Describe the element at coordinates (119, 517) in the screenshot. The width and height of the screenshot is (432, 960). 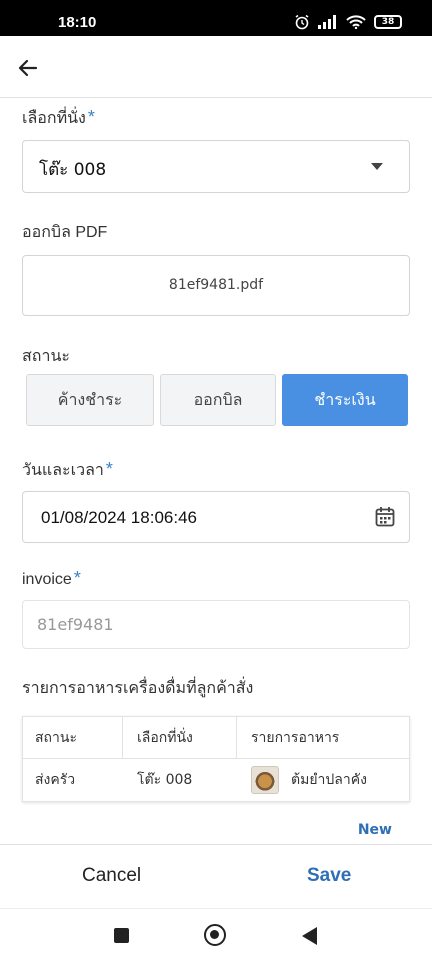
I see `datetime-value: 01/08/2024 18:06:46` at that location.